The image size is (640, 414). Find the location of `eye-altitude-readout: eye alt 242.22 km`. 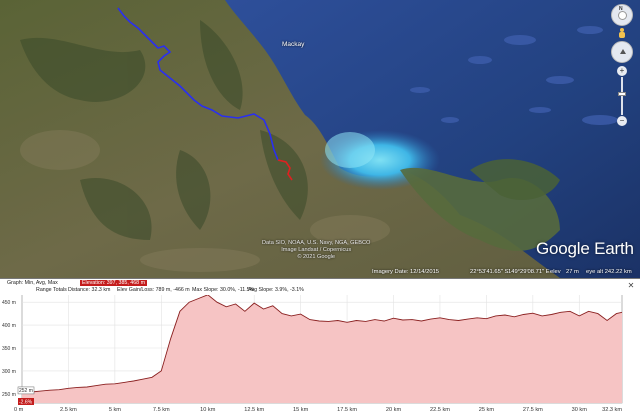

eye-altitude-readout: eye alt 242.22 km is located at coordinates (609, 272).